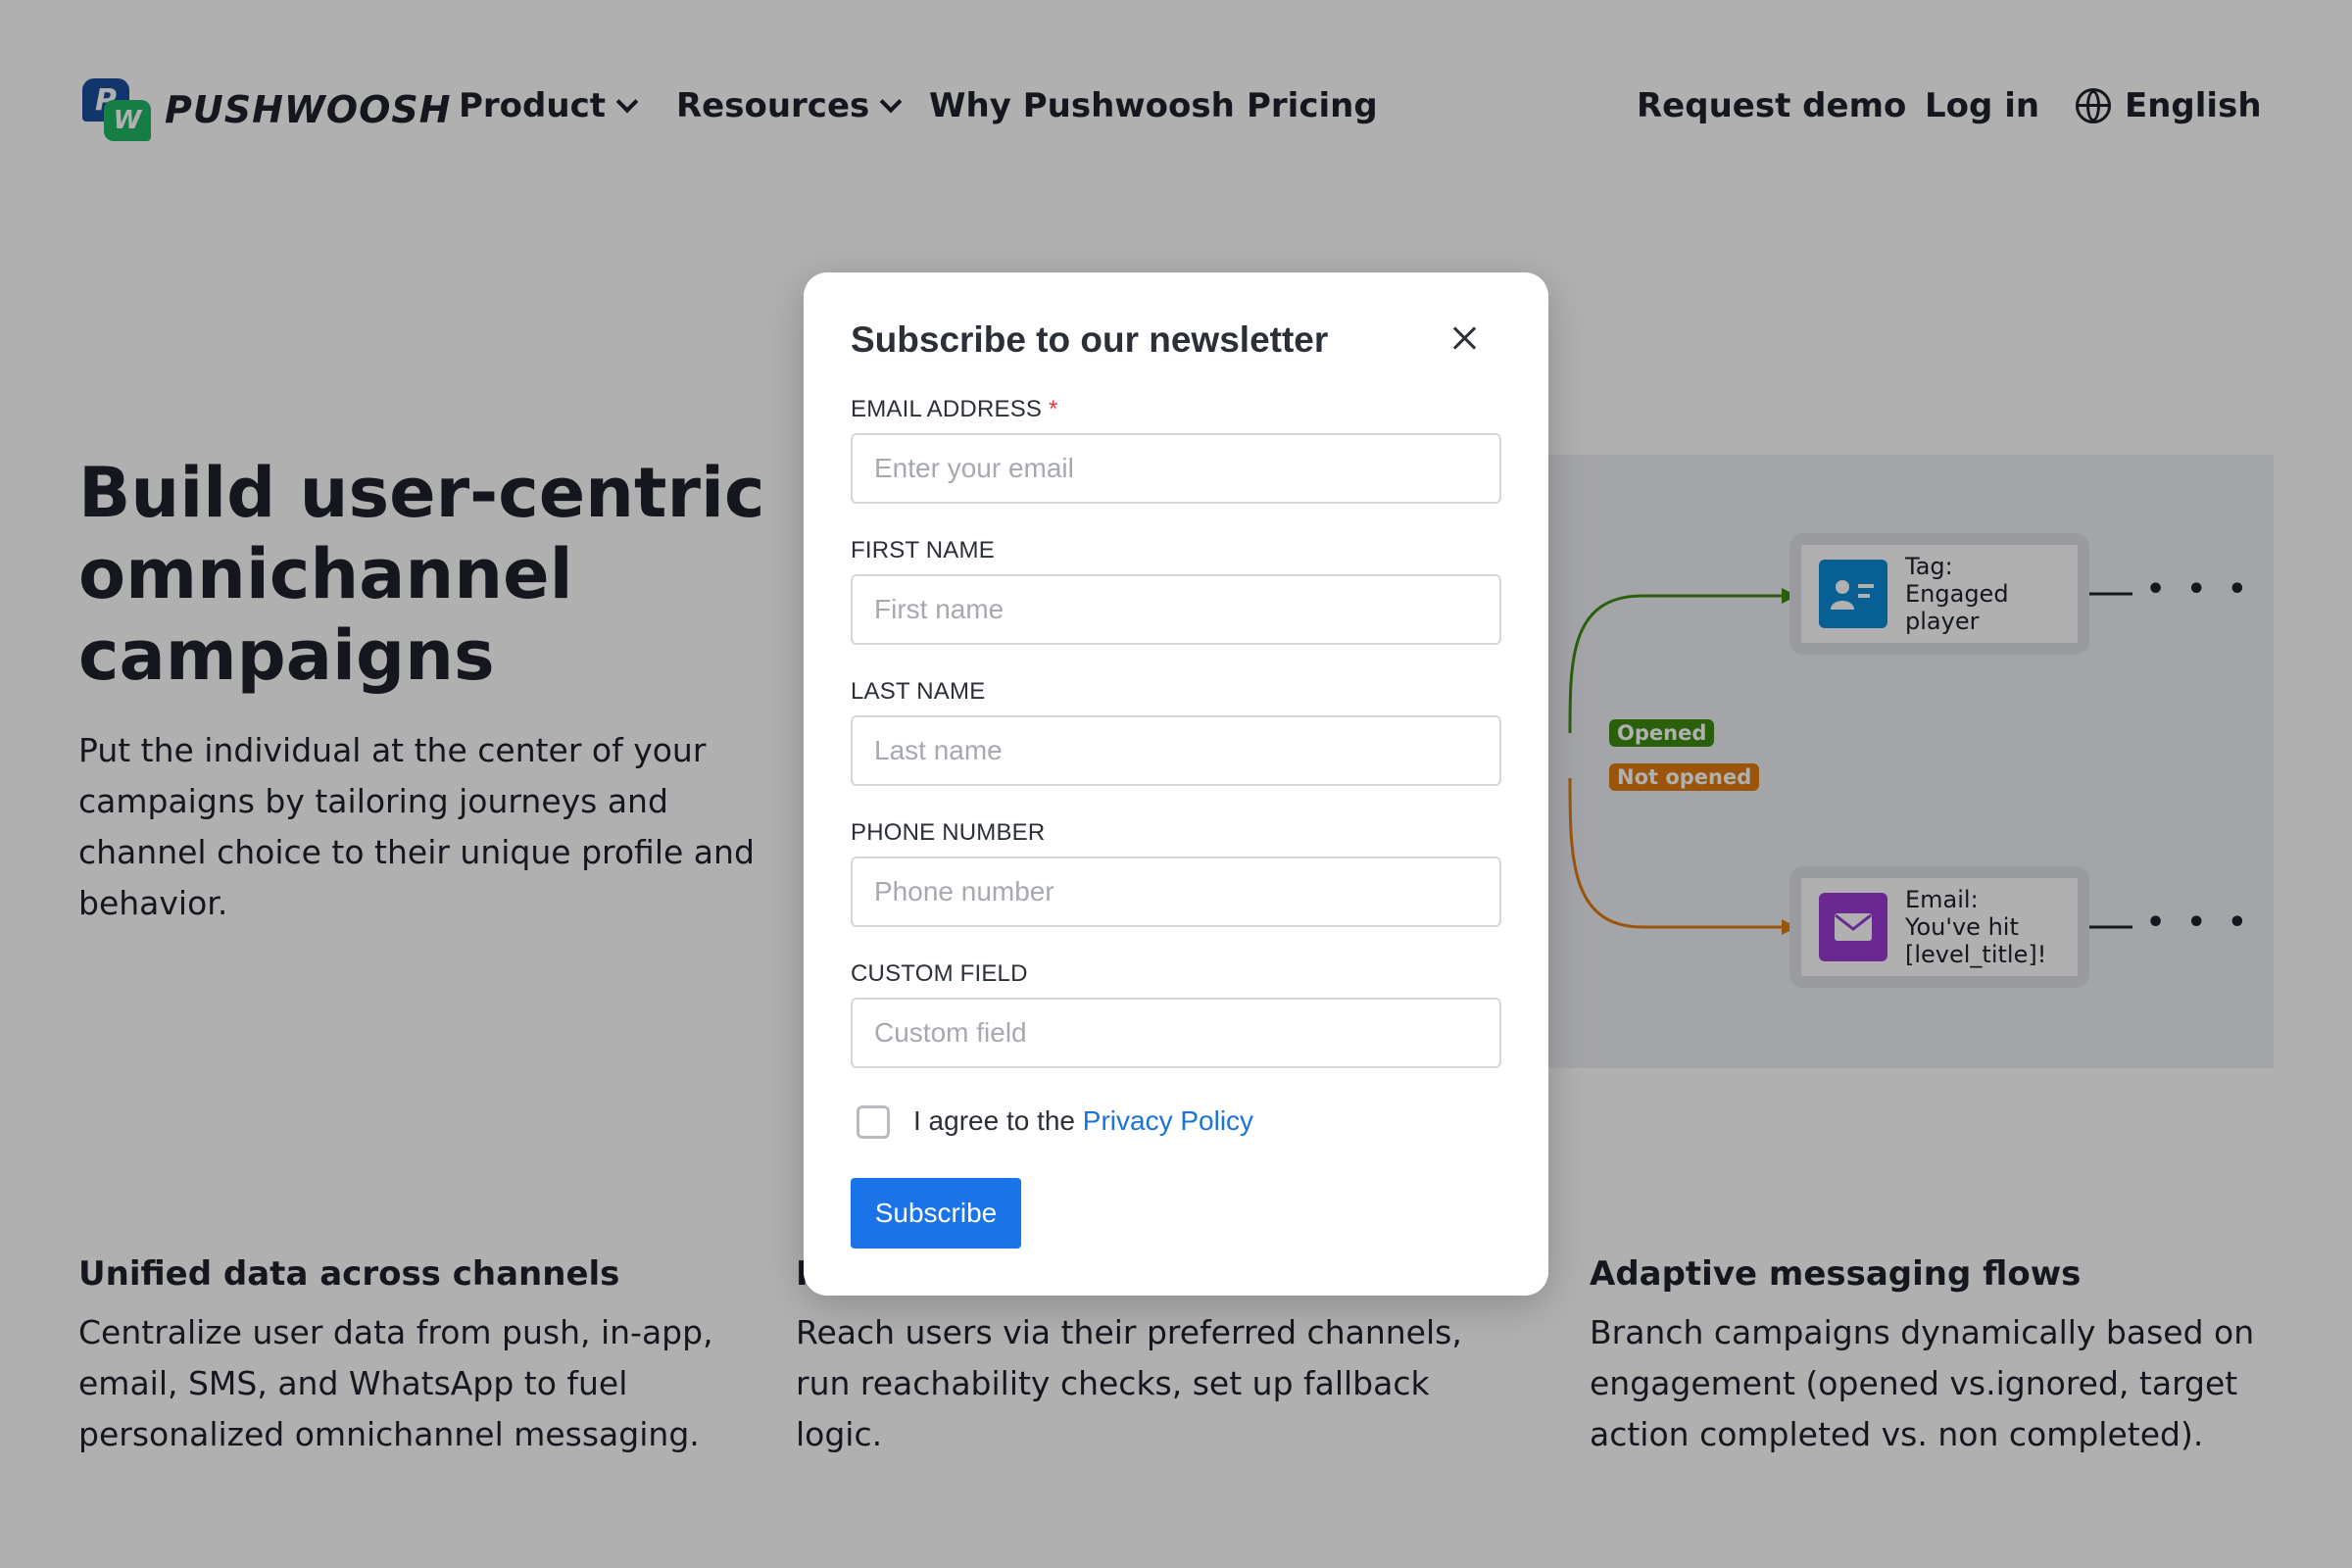  I want to click on privacy-checkbox, so click(873, 1122).